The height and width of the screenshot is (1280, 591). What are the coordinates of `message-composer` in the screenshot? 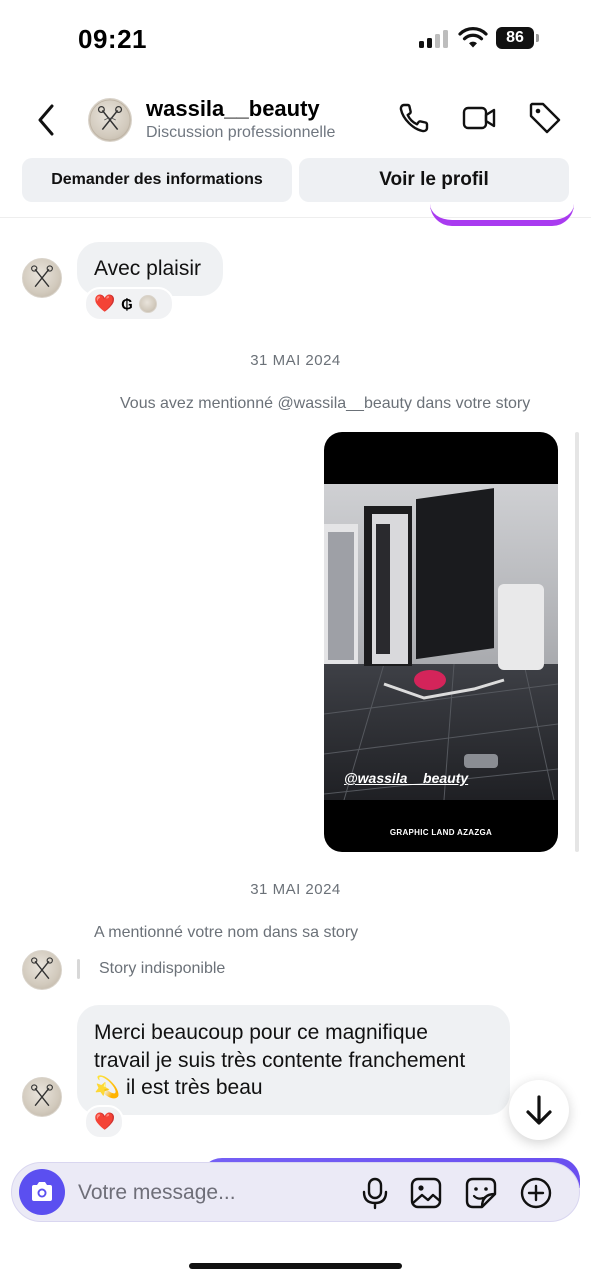 It's located at (295, 1192).